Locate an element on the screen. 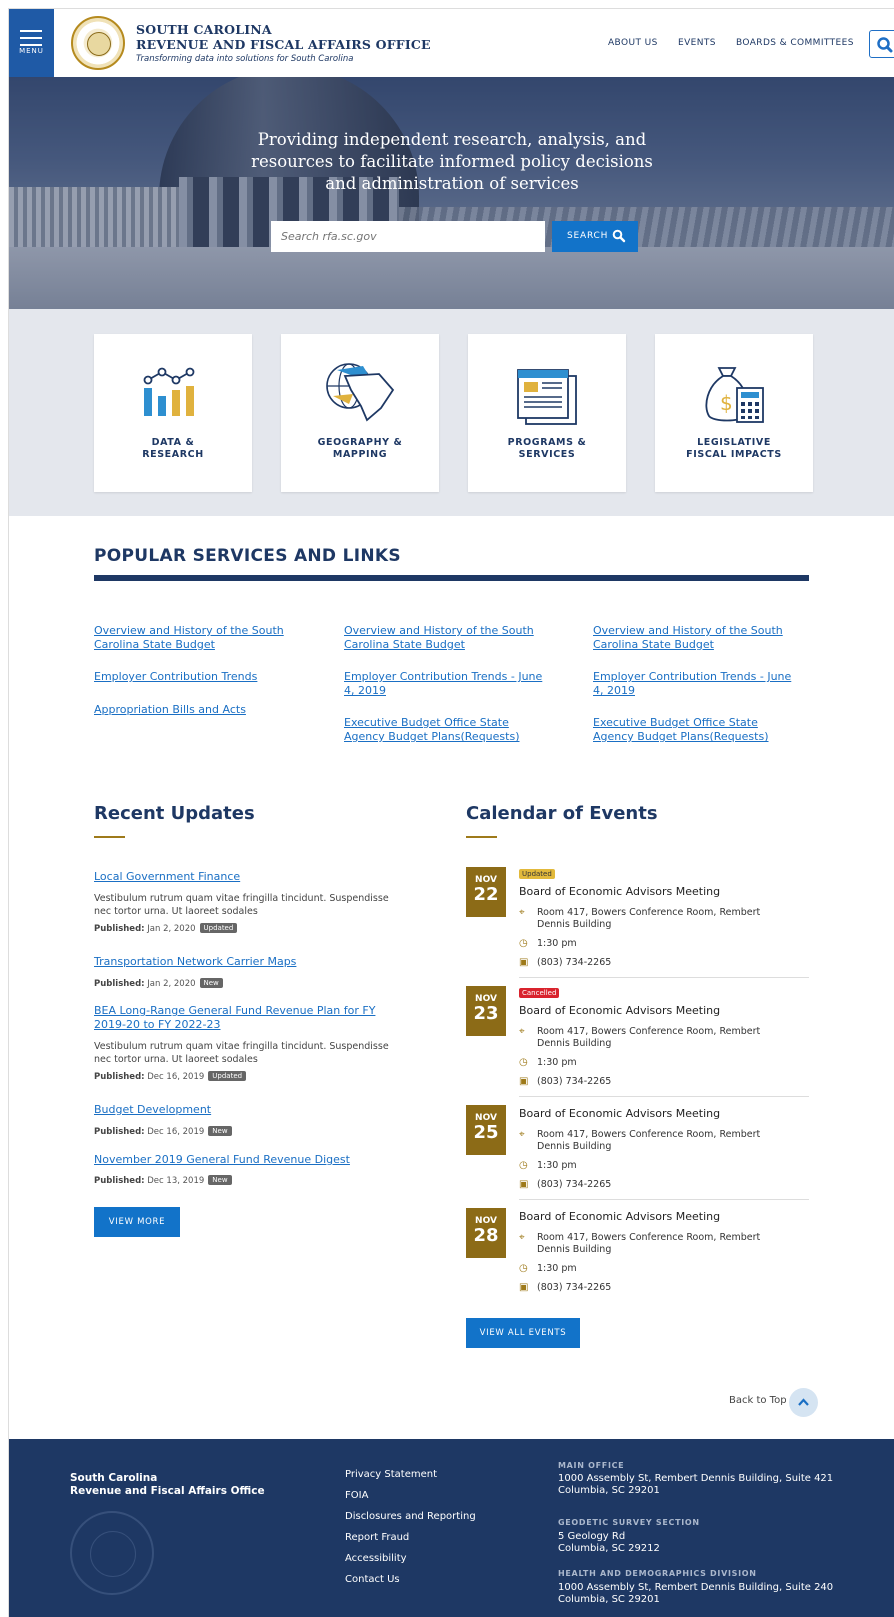 The width and height of the screenshot is (894, 1617). tile-legislative-fiscal-impacts: $ LEGISLATIVE FISCAL IMPACTS is located at coordinates (734, 413).